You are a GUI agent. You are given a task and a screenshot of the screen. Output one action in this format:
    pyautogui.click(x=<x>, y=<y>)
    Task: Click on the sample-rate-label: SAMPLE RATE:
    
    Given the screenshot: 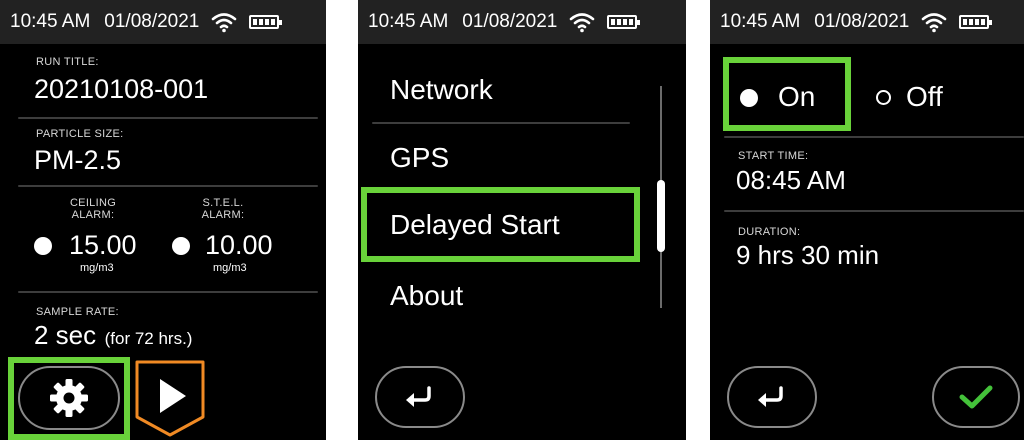 What is the action you would take?
    pyautogui.click(x=77, y=312)
    